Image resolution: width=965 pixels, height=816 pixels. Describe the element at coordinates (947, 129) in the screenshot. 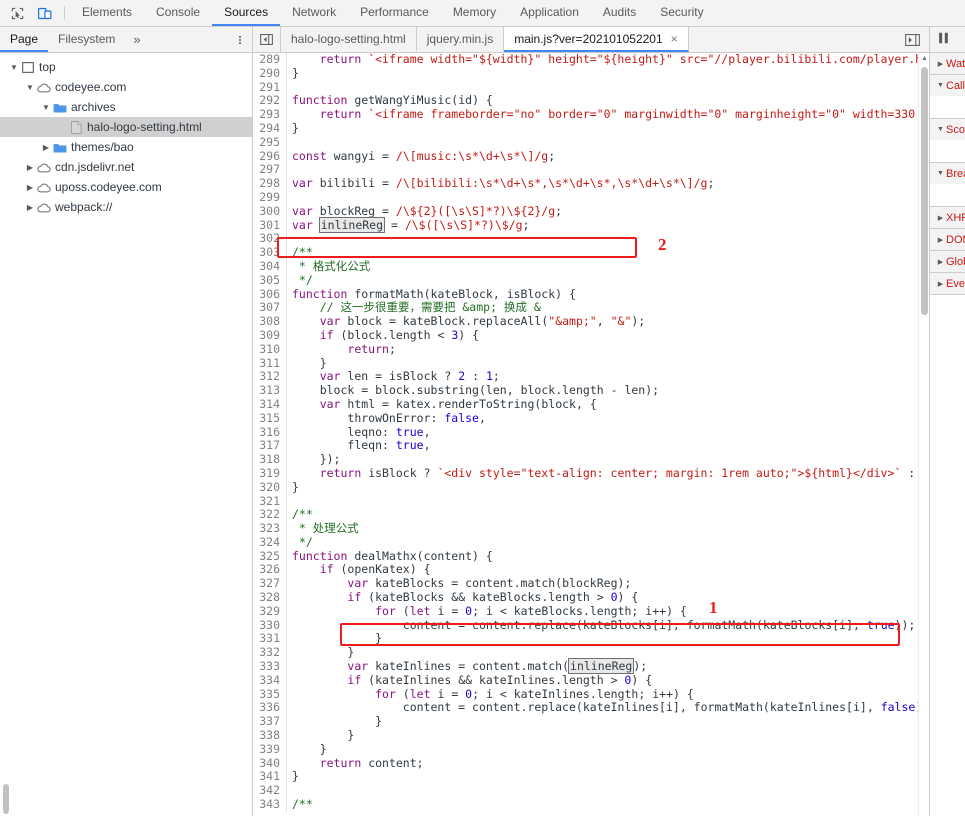

I see `debugger-section-header: ▼Scope` at that location.